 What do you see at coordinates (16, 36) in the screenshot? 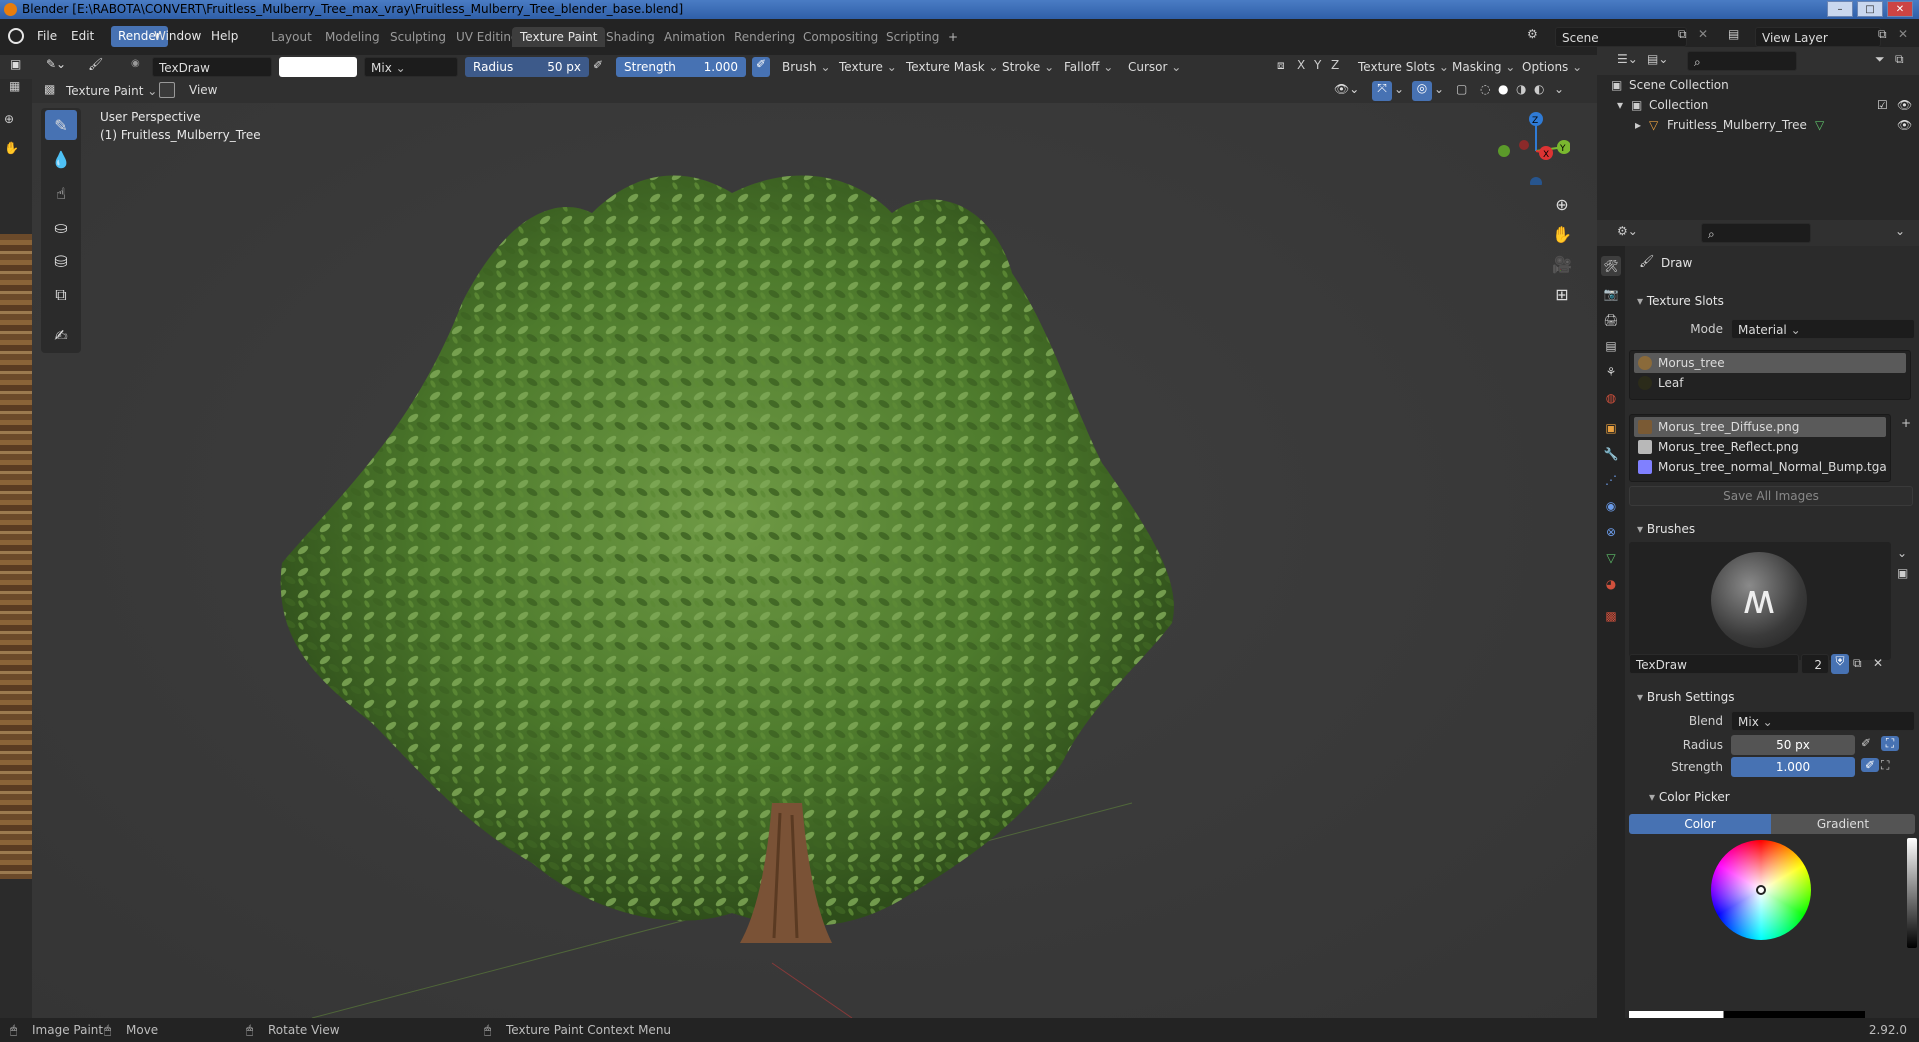
I see `blender-menu-icon` at bounding box center [16, 36].